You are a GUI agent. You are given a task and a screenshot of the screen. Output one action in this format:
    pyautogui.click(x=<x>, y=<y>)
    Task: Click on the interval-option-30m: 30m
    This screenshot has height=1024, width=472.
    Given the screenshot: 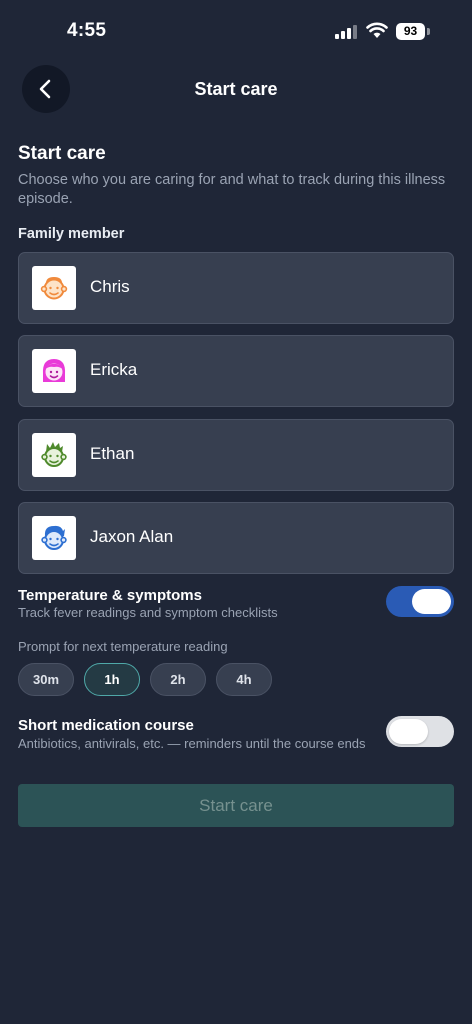 What is the action you would take?
    pyautogui.click(x=46, y=679)
    